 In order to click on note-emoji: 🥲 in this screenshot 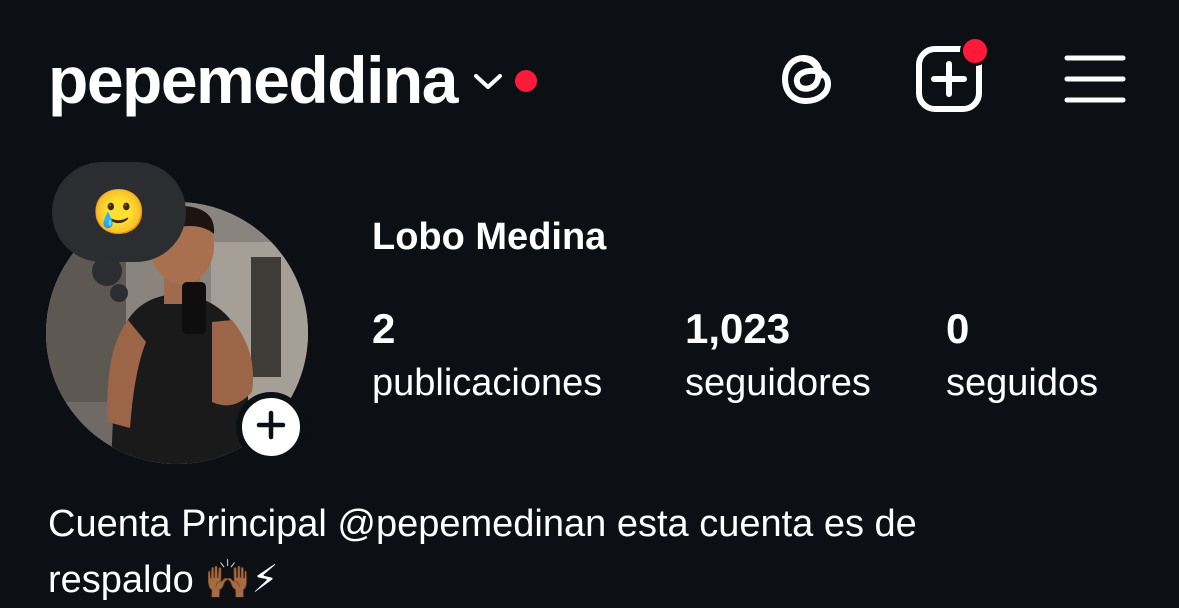, I will do `click(119, 212)`.